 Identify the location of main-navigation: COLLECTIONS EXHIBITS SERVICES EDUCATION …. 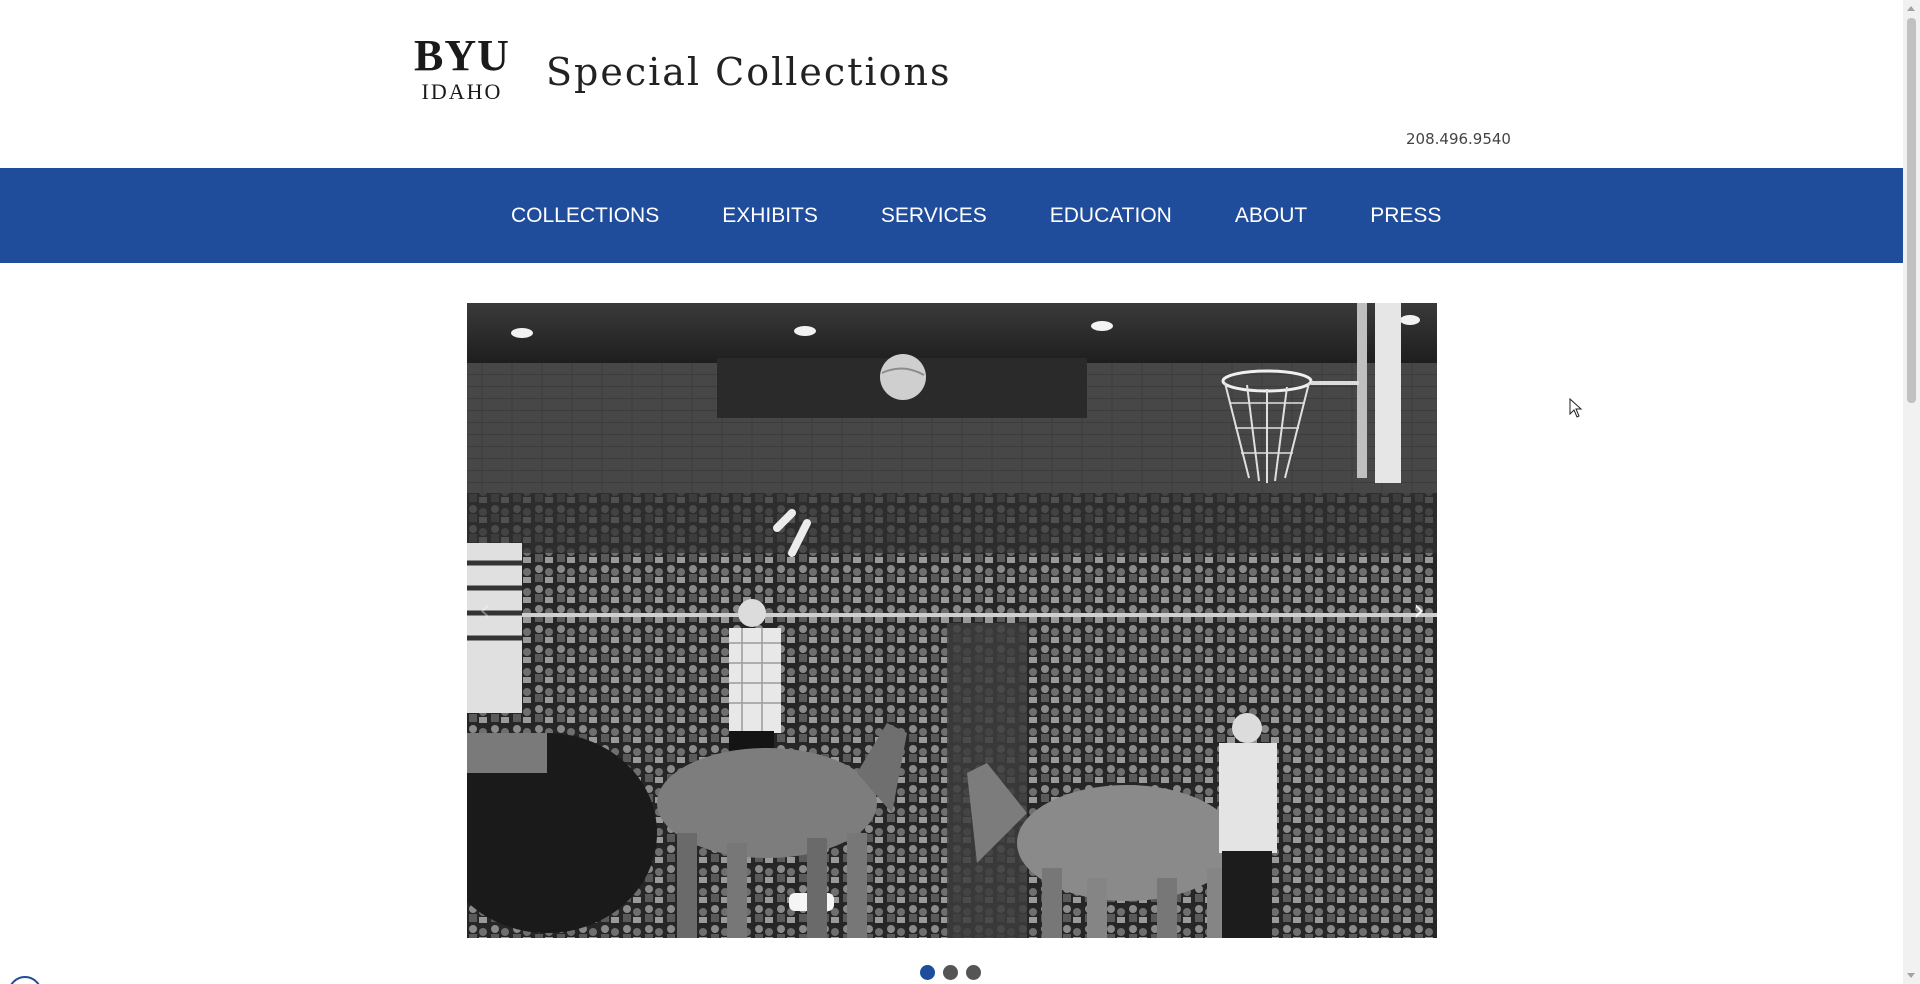
(951, 215).